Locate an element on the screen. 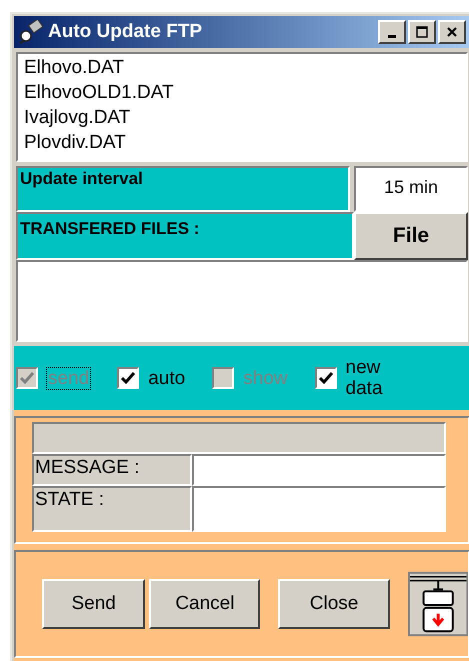 The image size is (469, 661). maximize-button is located at coordinates (422, 32).